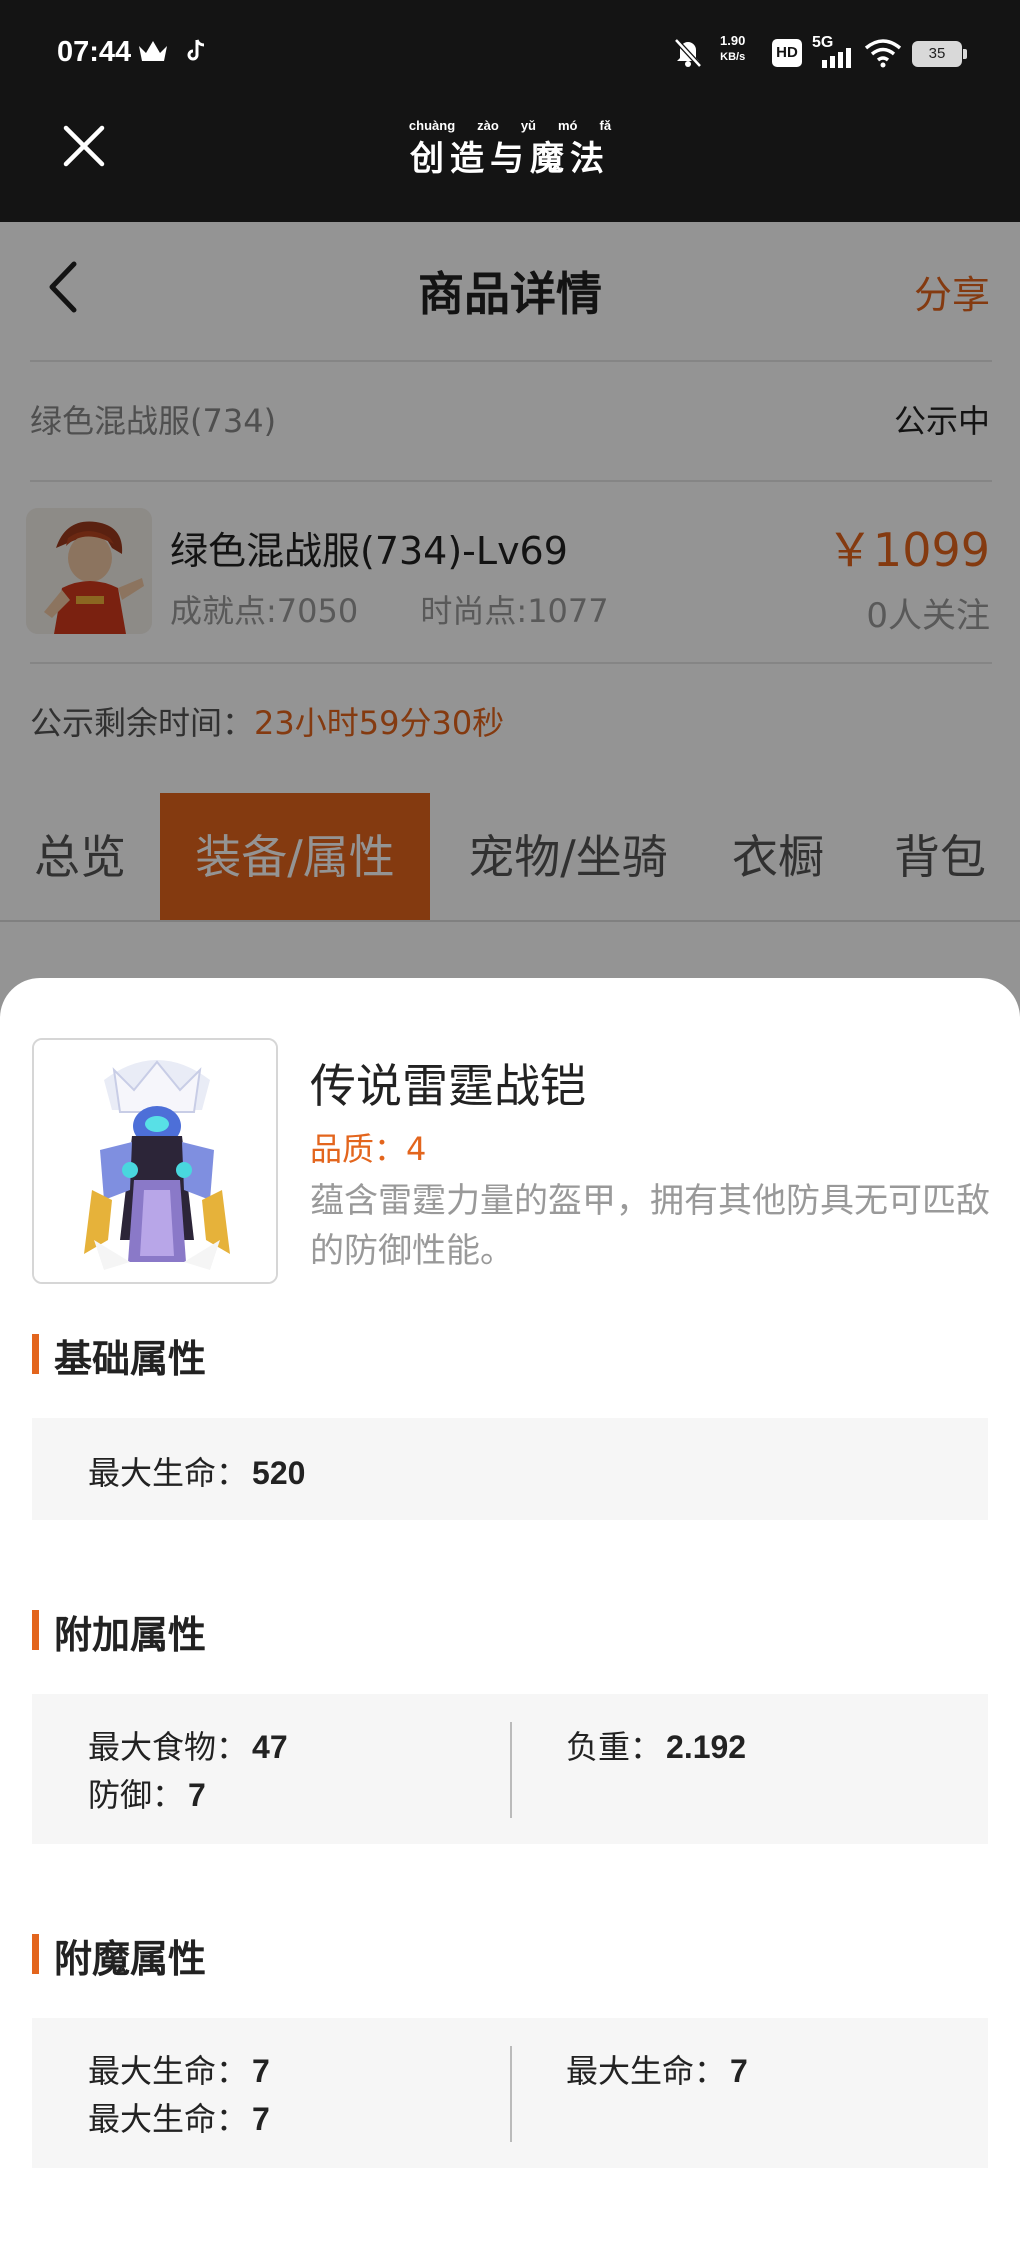 The image size is (1020, 2267). What do you see at coordinates (883, 53) in the screenshot?
I see `wifi-icon` at bounding box center [883, 53].